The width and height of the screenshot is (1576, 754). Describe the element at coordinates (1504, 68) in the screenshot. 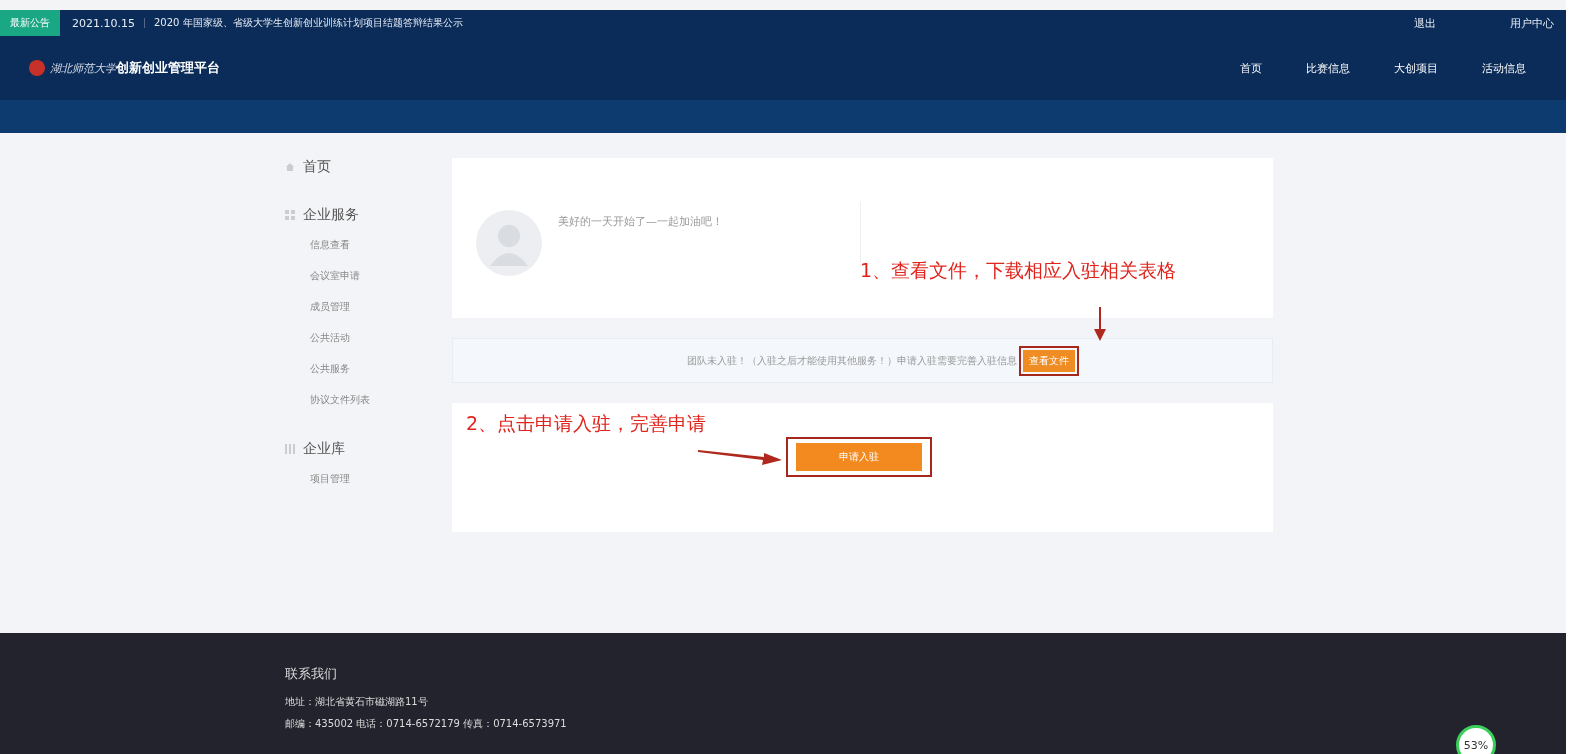

I see `nav-link: 活动信息` at that location.